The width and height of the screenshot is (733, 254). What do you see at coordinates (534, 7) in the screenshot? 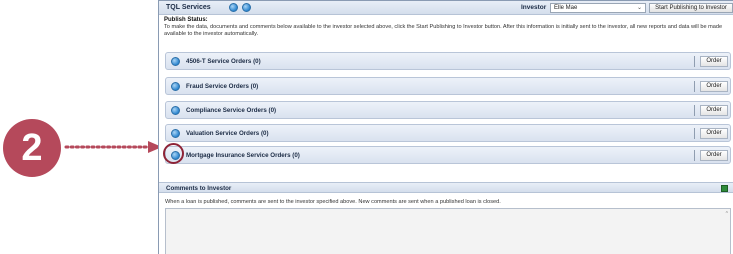
I see `investor-label: Investor` at bounding box center [534, 7].